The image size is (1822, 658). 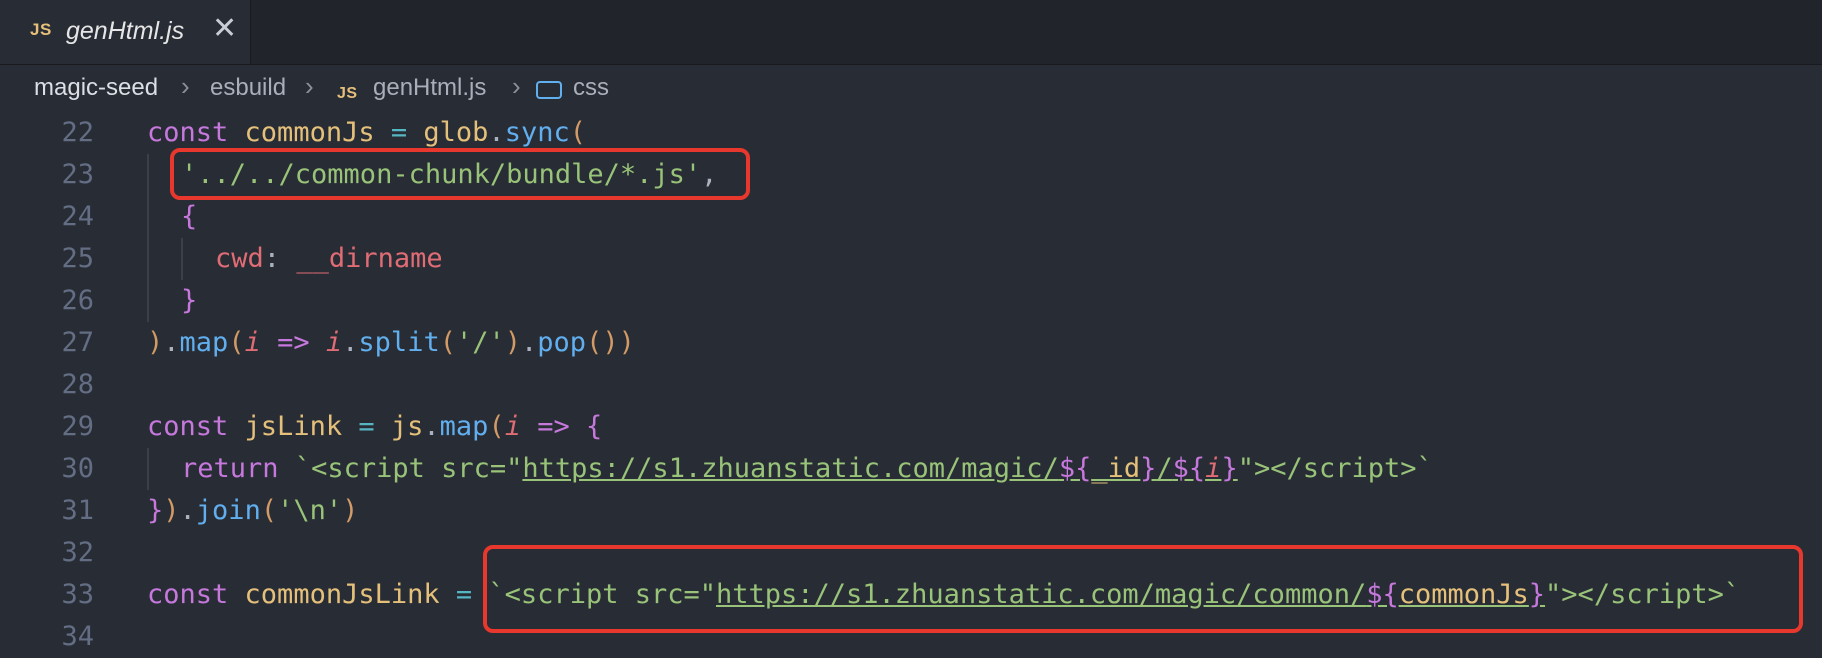 I want to click on breadcrumb-item-genhtml-js: genHtml.js, so click(x=429, y=88).